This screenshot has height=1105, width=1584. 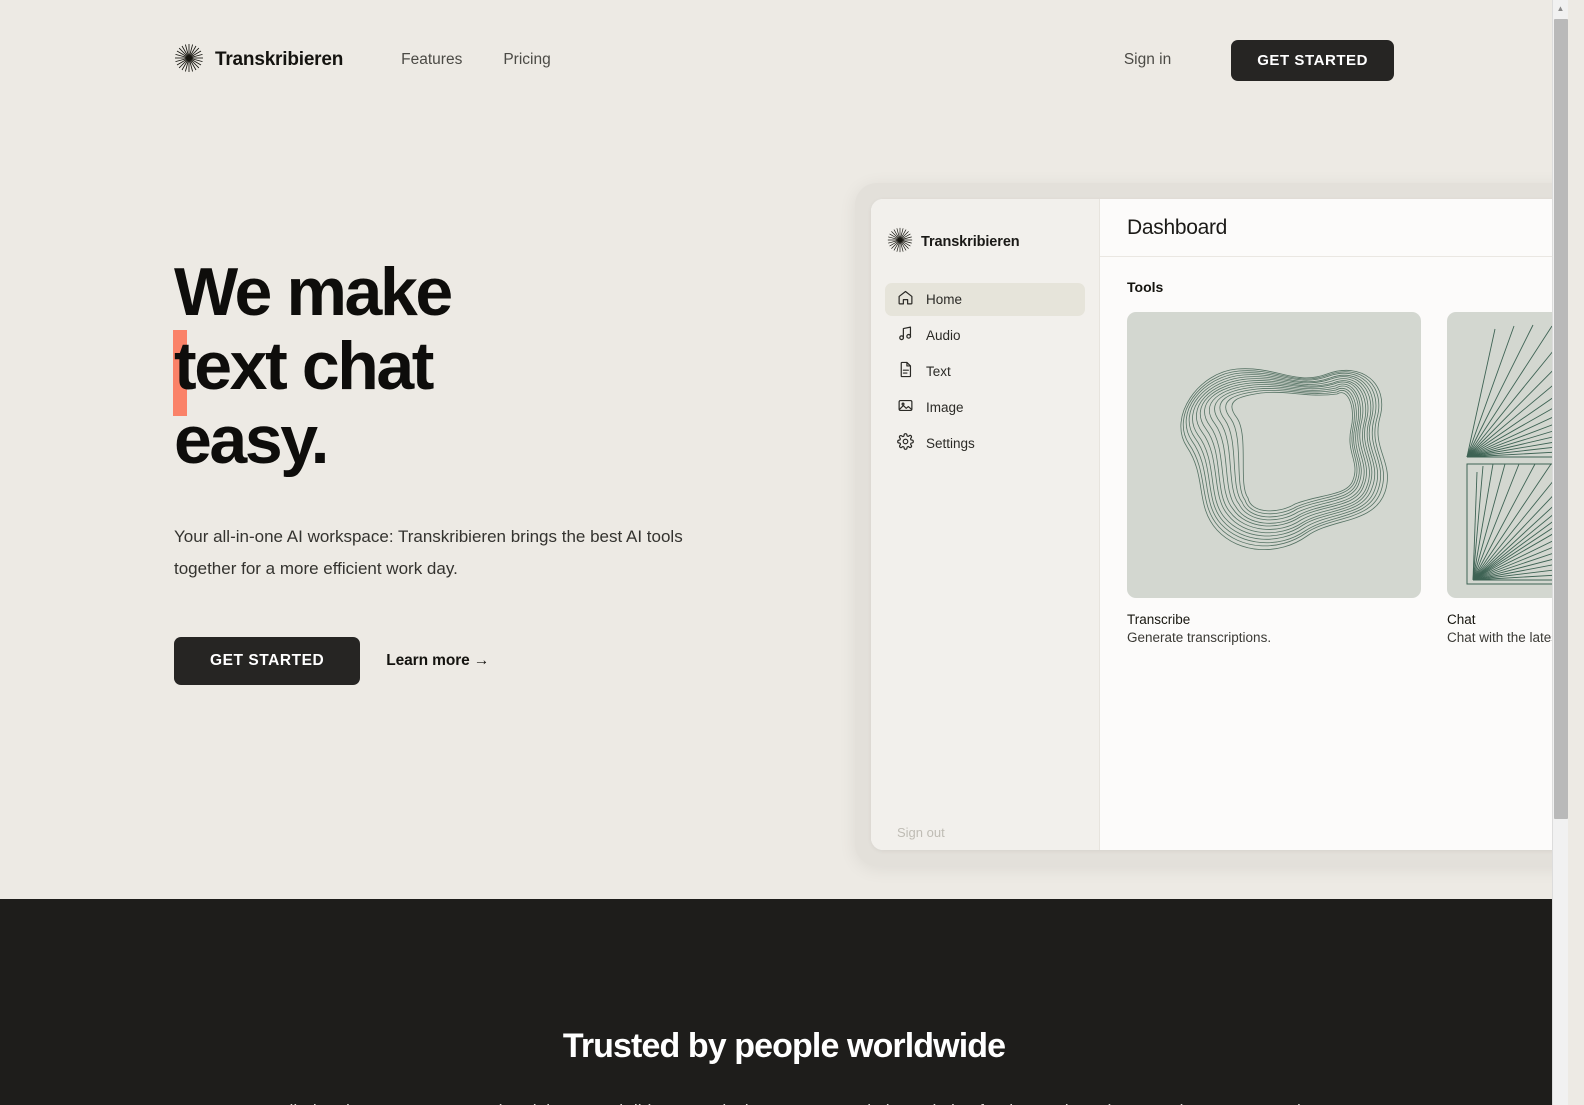 I want to click on header-actions: Sign in GET STARTED, so click(x=1259, y=60).